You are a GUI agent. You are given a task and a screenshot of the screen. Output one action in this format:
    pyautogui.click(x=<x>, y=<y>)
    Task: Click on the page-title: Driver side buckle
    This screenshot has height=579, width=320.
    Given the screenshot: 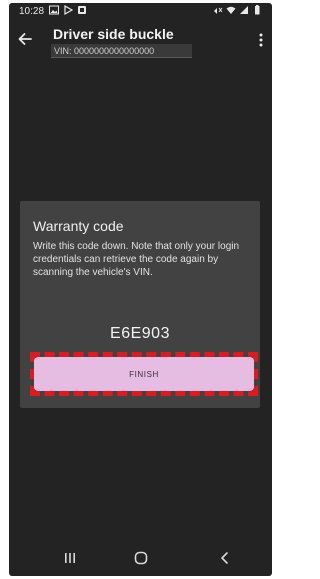 What is the action you would take?
    pyautogui.click(x=113, y=34)
    